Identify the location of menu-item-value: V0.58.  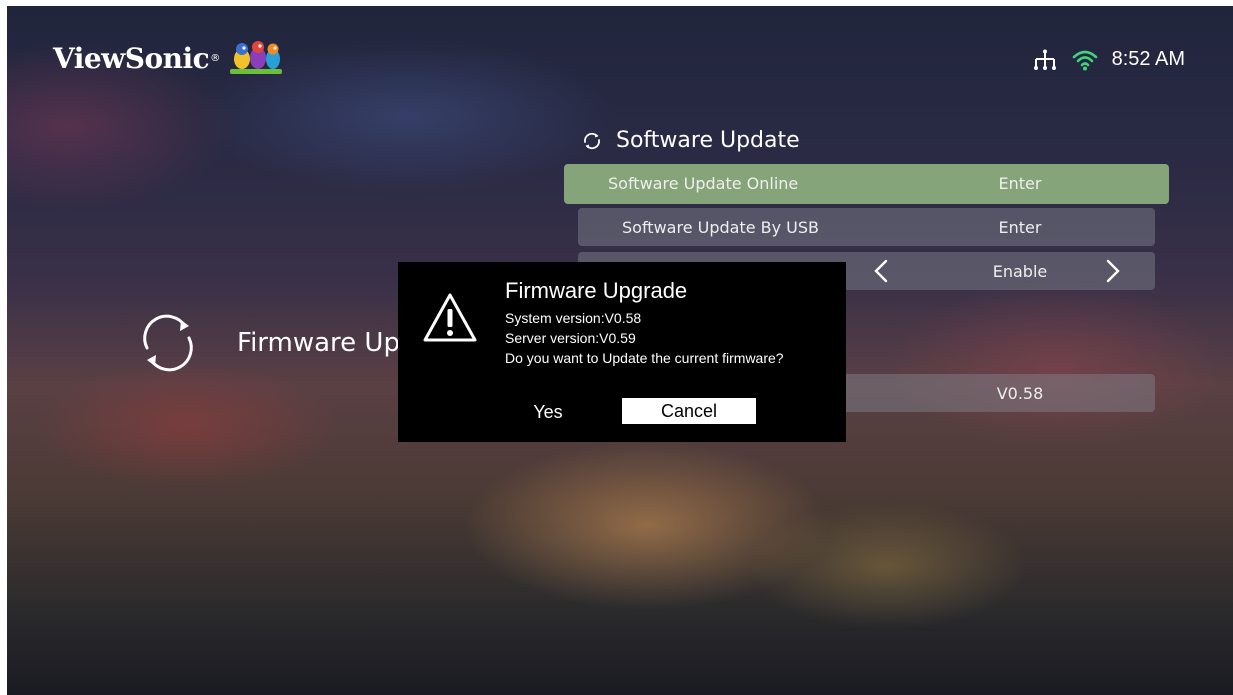
(1020, 393).